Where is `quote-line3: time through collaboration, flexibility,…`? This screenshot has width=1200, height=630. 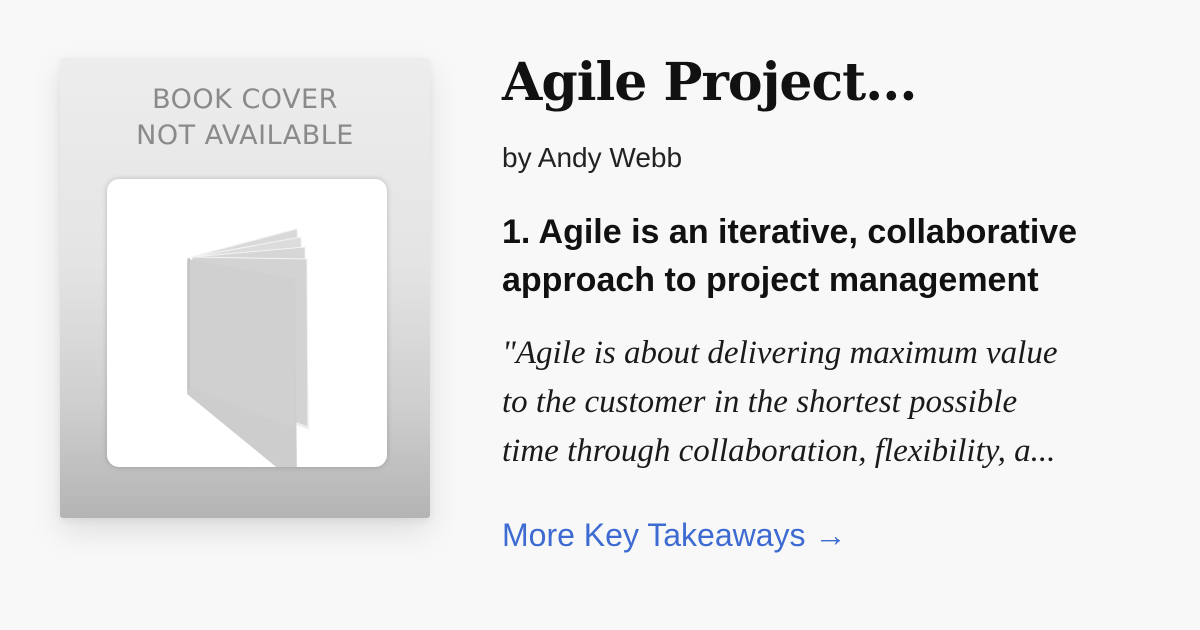 quote-line3: time through collaboration, flexibility,… is located at coordinates (779, 451).